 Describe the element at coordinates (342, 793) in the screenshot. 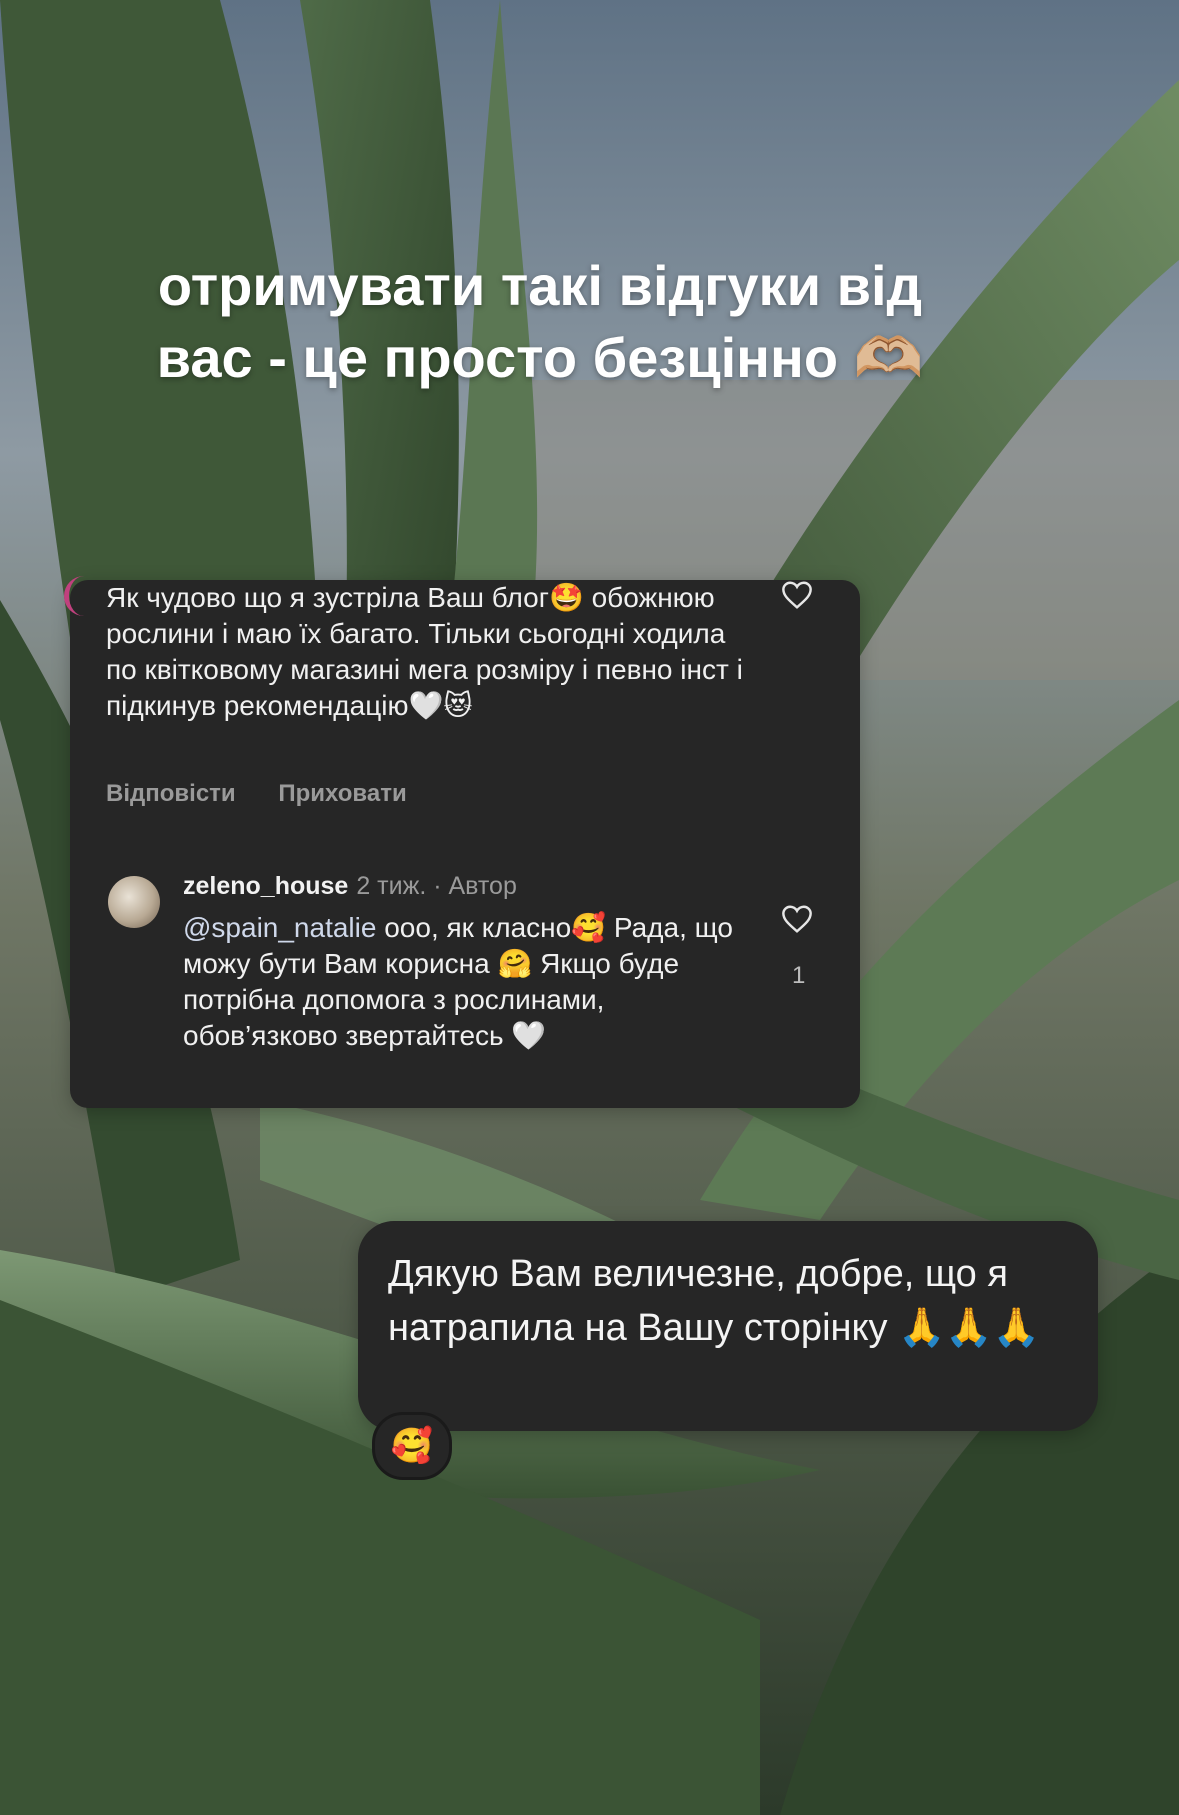

I see `hide-button: Приховати` at that location.